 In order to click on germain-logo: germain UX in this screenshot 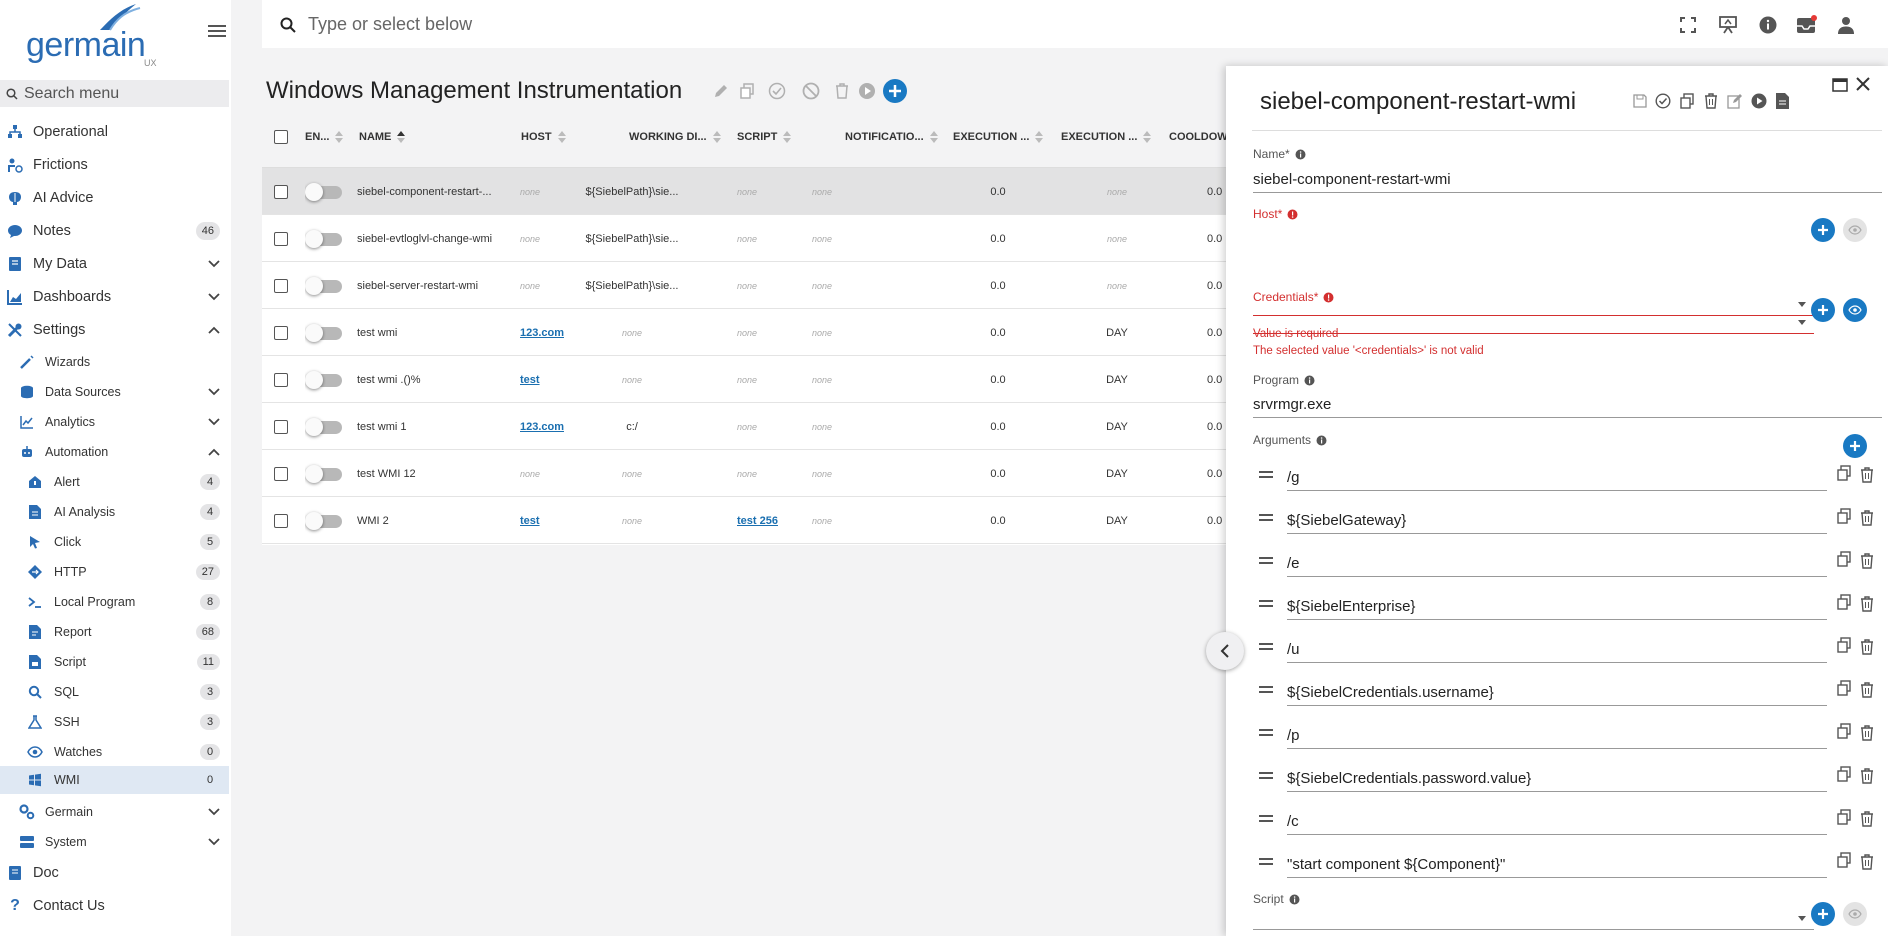, I will do `click(91, 35)`.